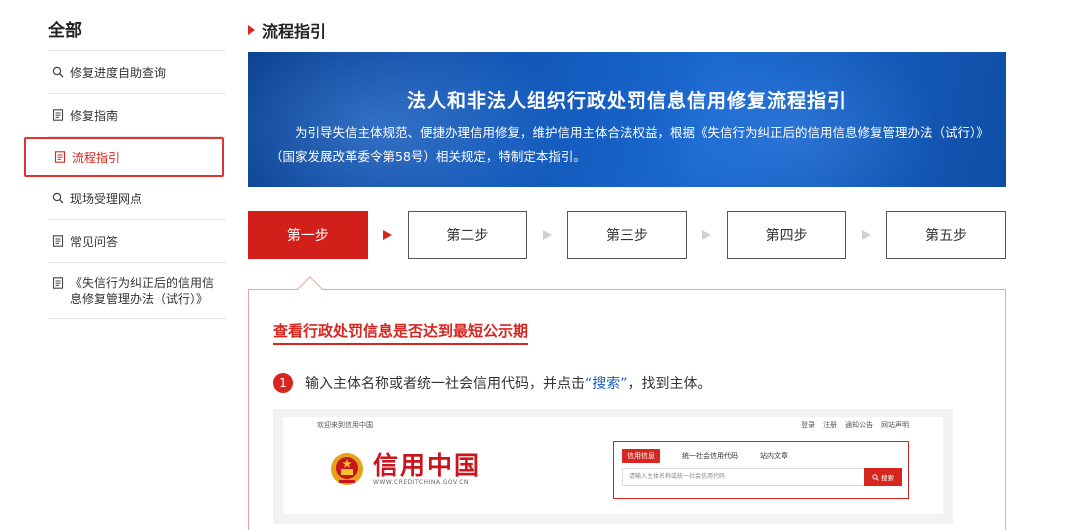 The image size is (1080, 530). I want to click on tab-step-3: 第三步, so click(627, 235).